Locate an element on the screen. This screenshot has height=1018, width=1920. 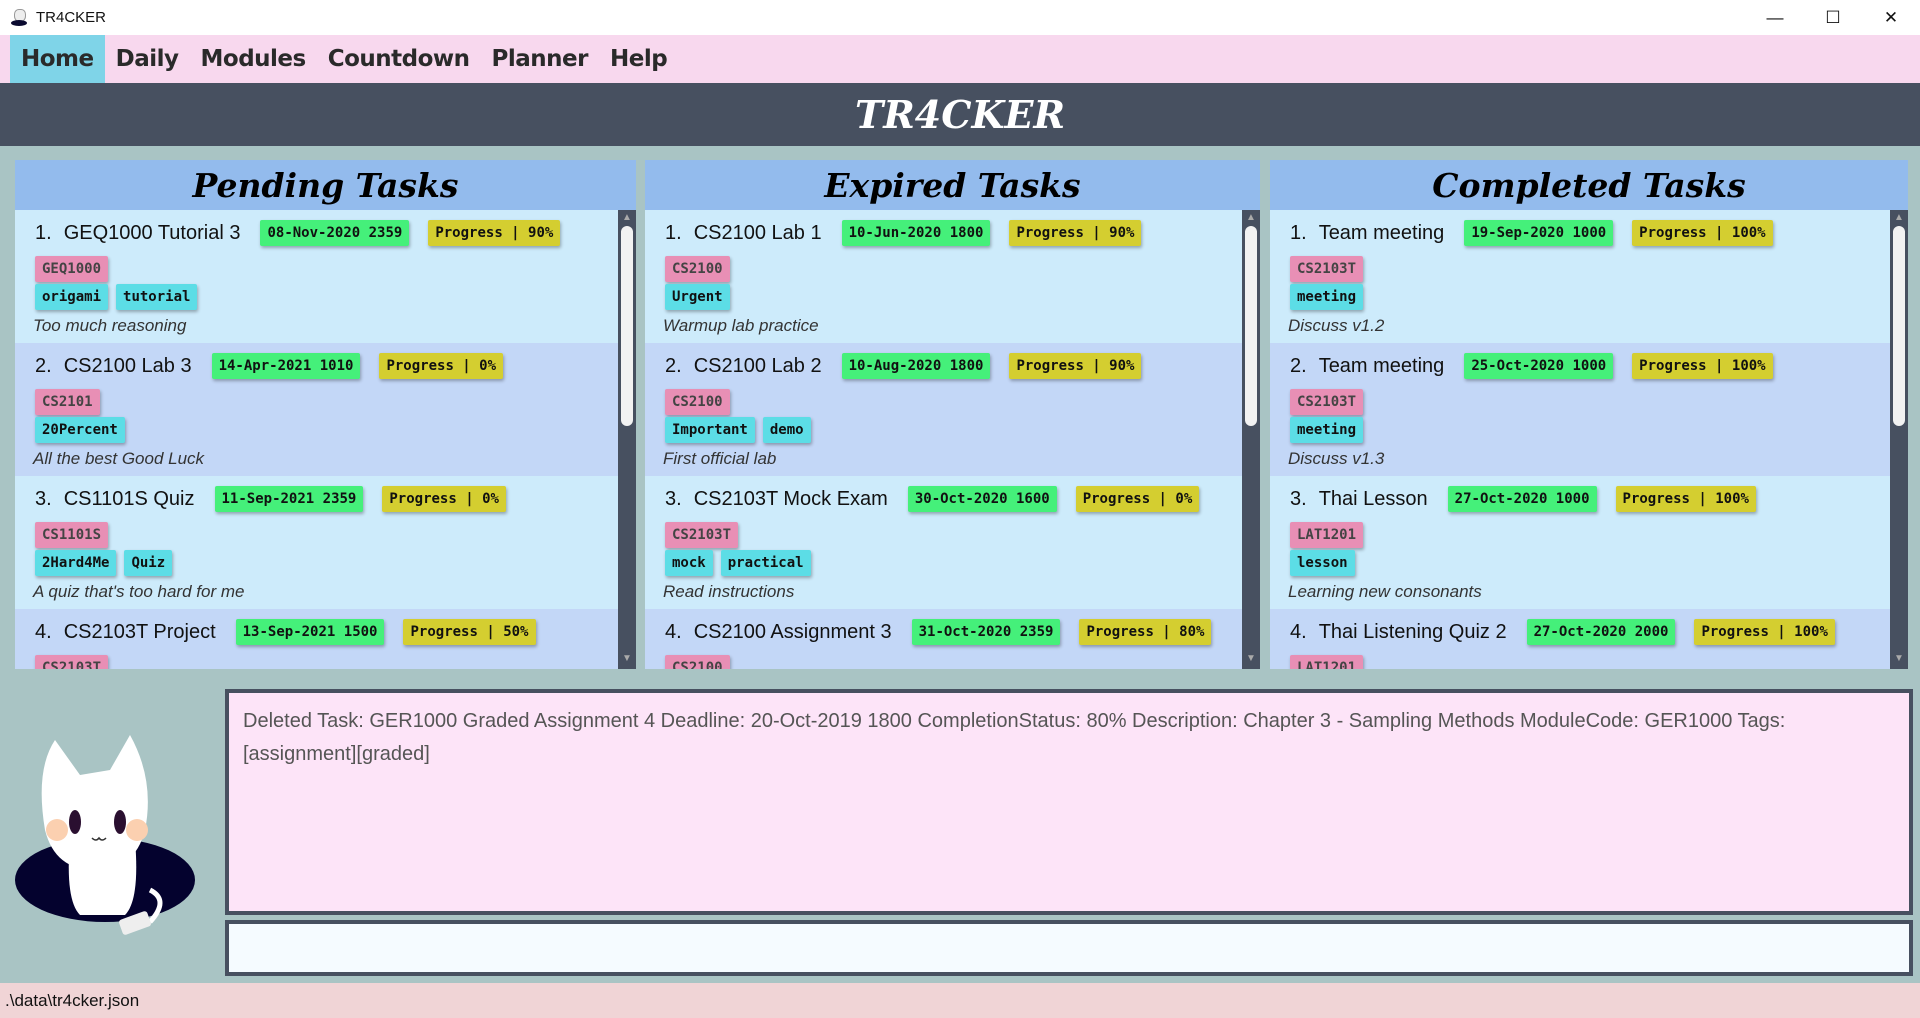
task-name: 2. CS2100 Lab 2 is located at coordinates (743, 366).